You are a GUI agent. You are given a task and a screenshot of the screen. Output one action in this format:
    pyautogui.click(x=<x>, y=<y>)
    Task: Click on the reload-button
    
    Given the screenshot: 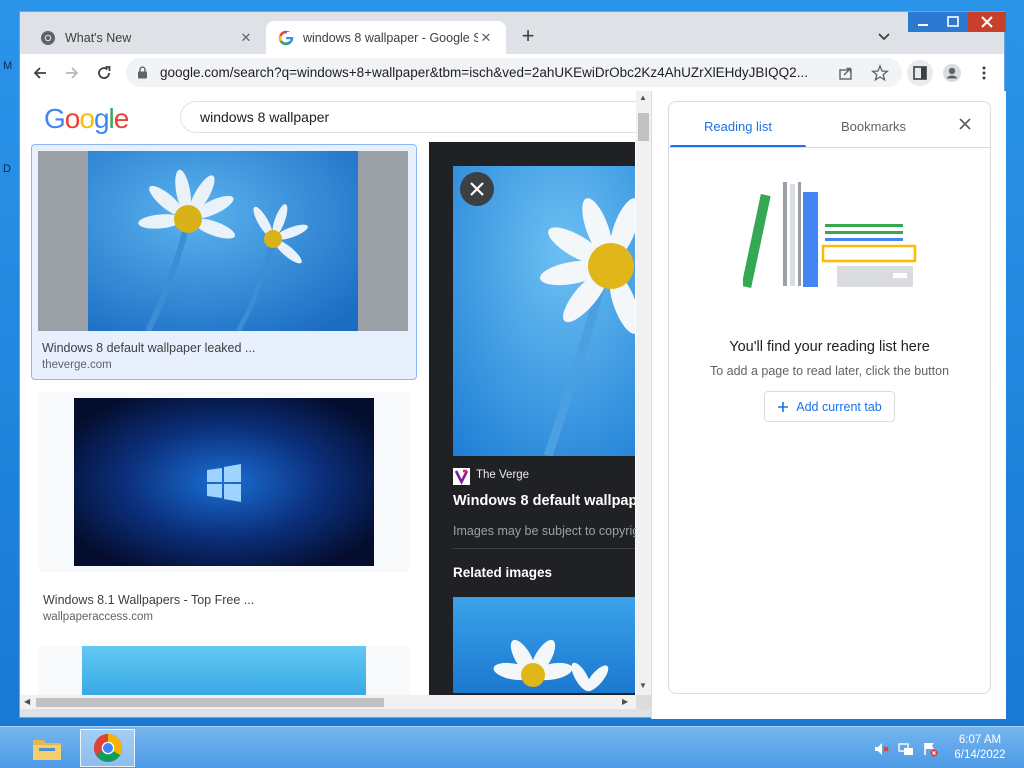 What is the action you would take?
    pyautogui.click(x=104, y=73)
    